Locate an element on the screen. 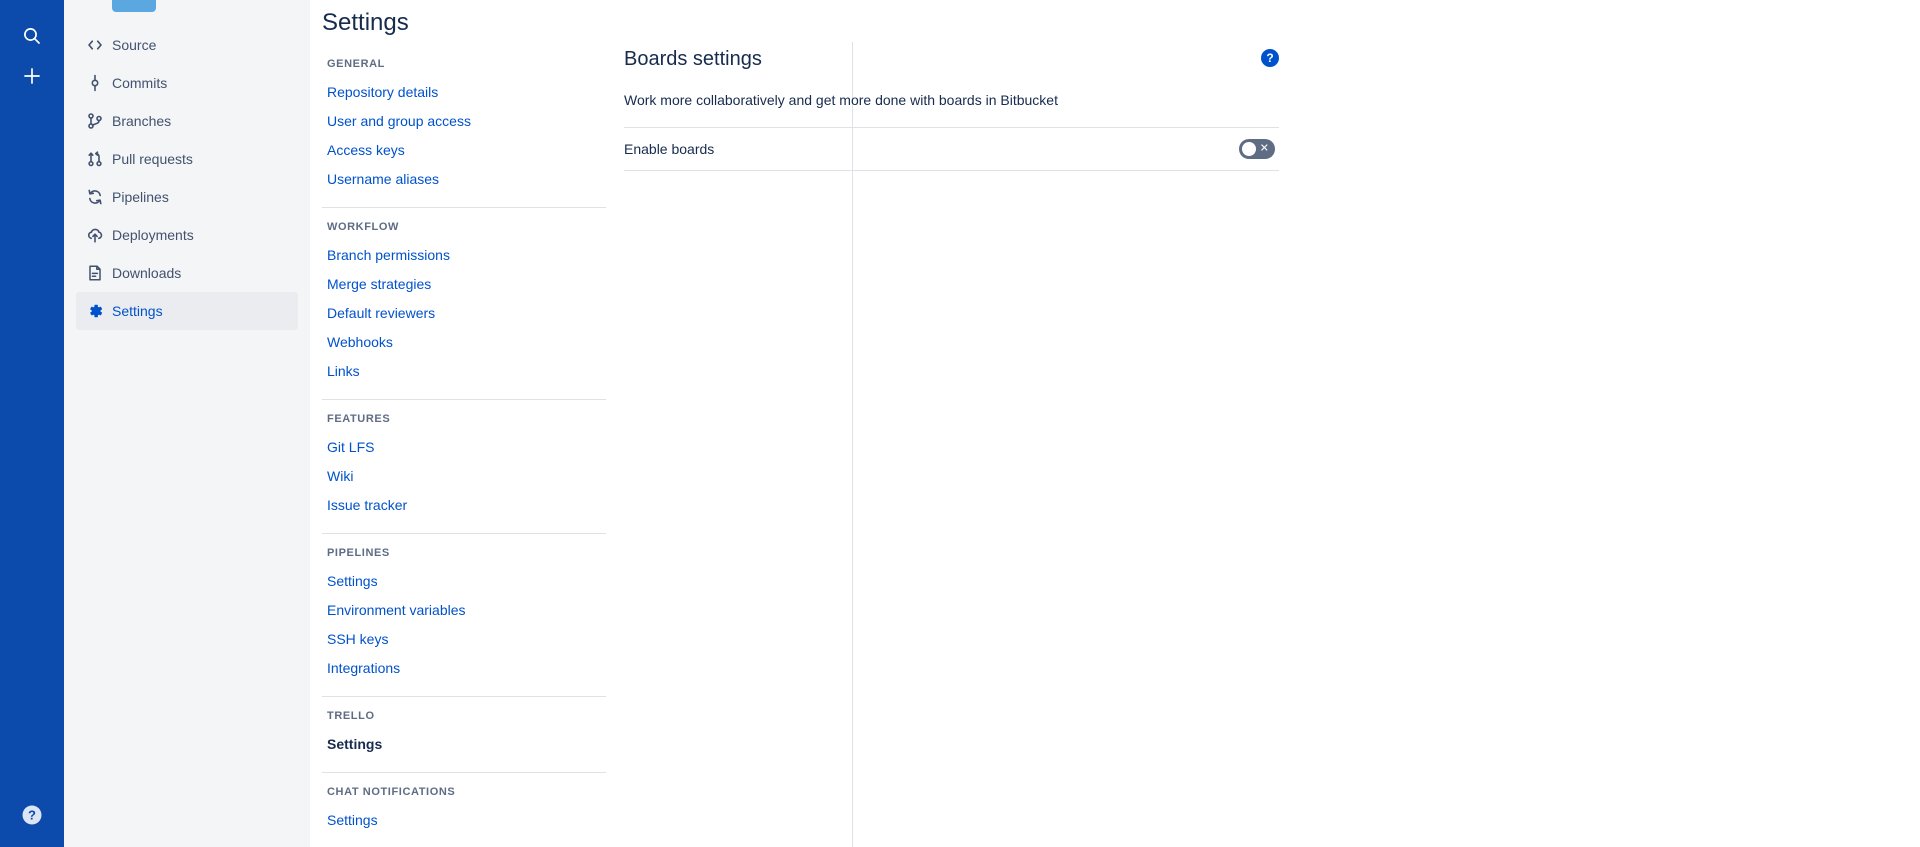  settings-link-git-lfs: Git LFS is located at coordinates (464, 449).